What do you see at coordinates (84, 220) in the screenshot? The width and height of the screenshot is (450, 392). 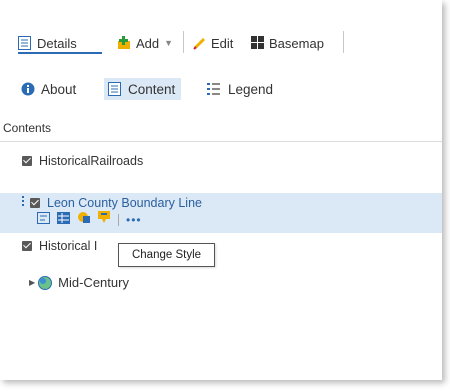 I see `change-style-icon` at bounding box center [84, 220].